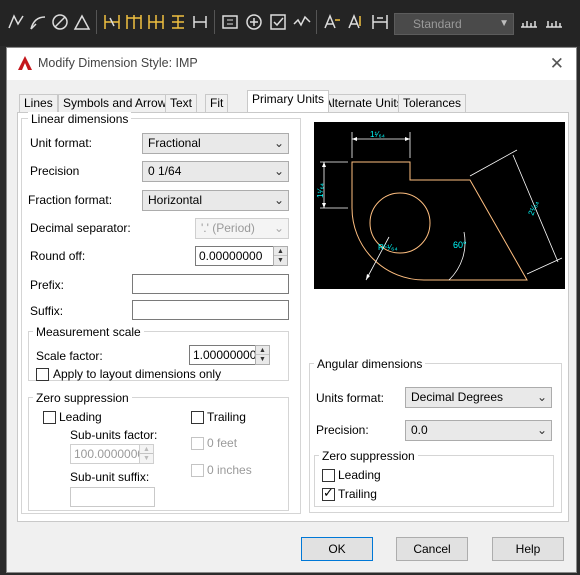 The image size is (580, 575). What do you see at coordinates (529, 22) in the screenshot?
I see `dim-style-manager-icon` at bounding box center [529, 22].